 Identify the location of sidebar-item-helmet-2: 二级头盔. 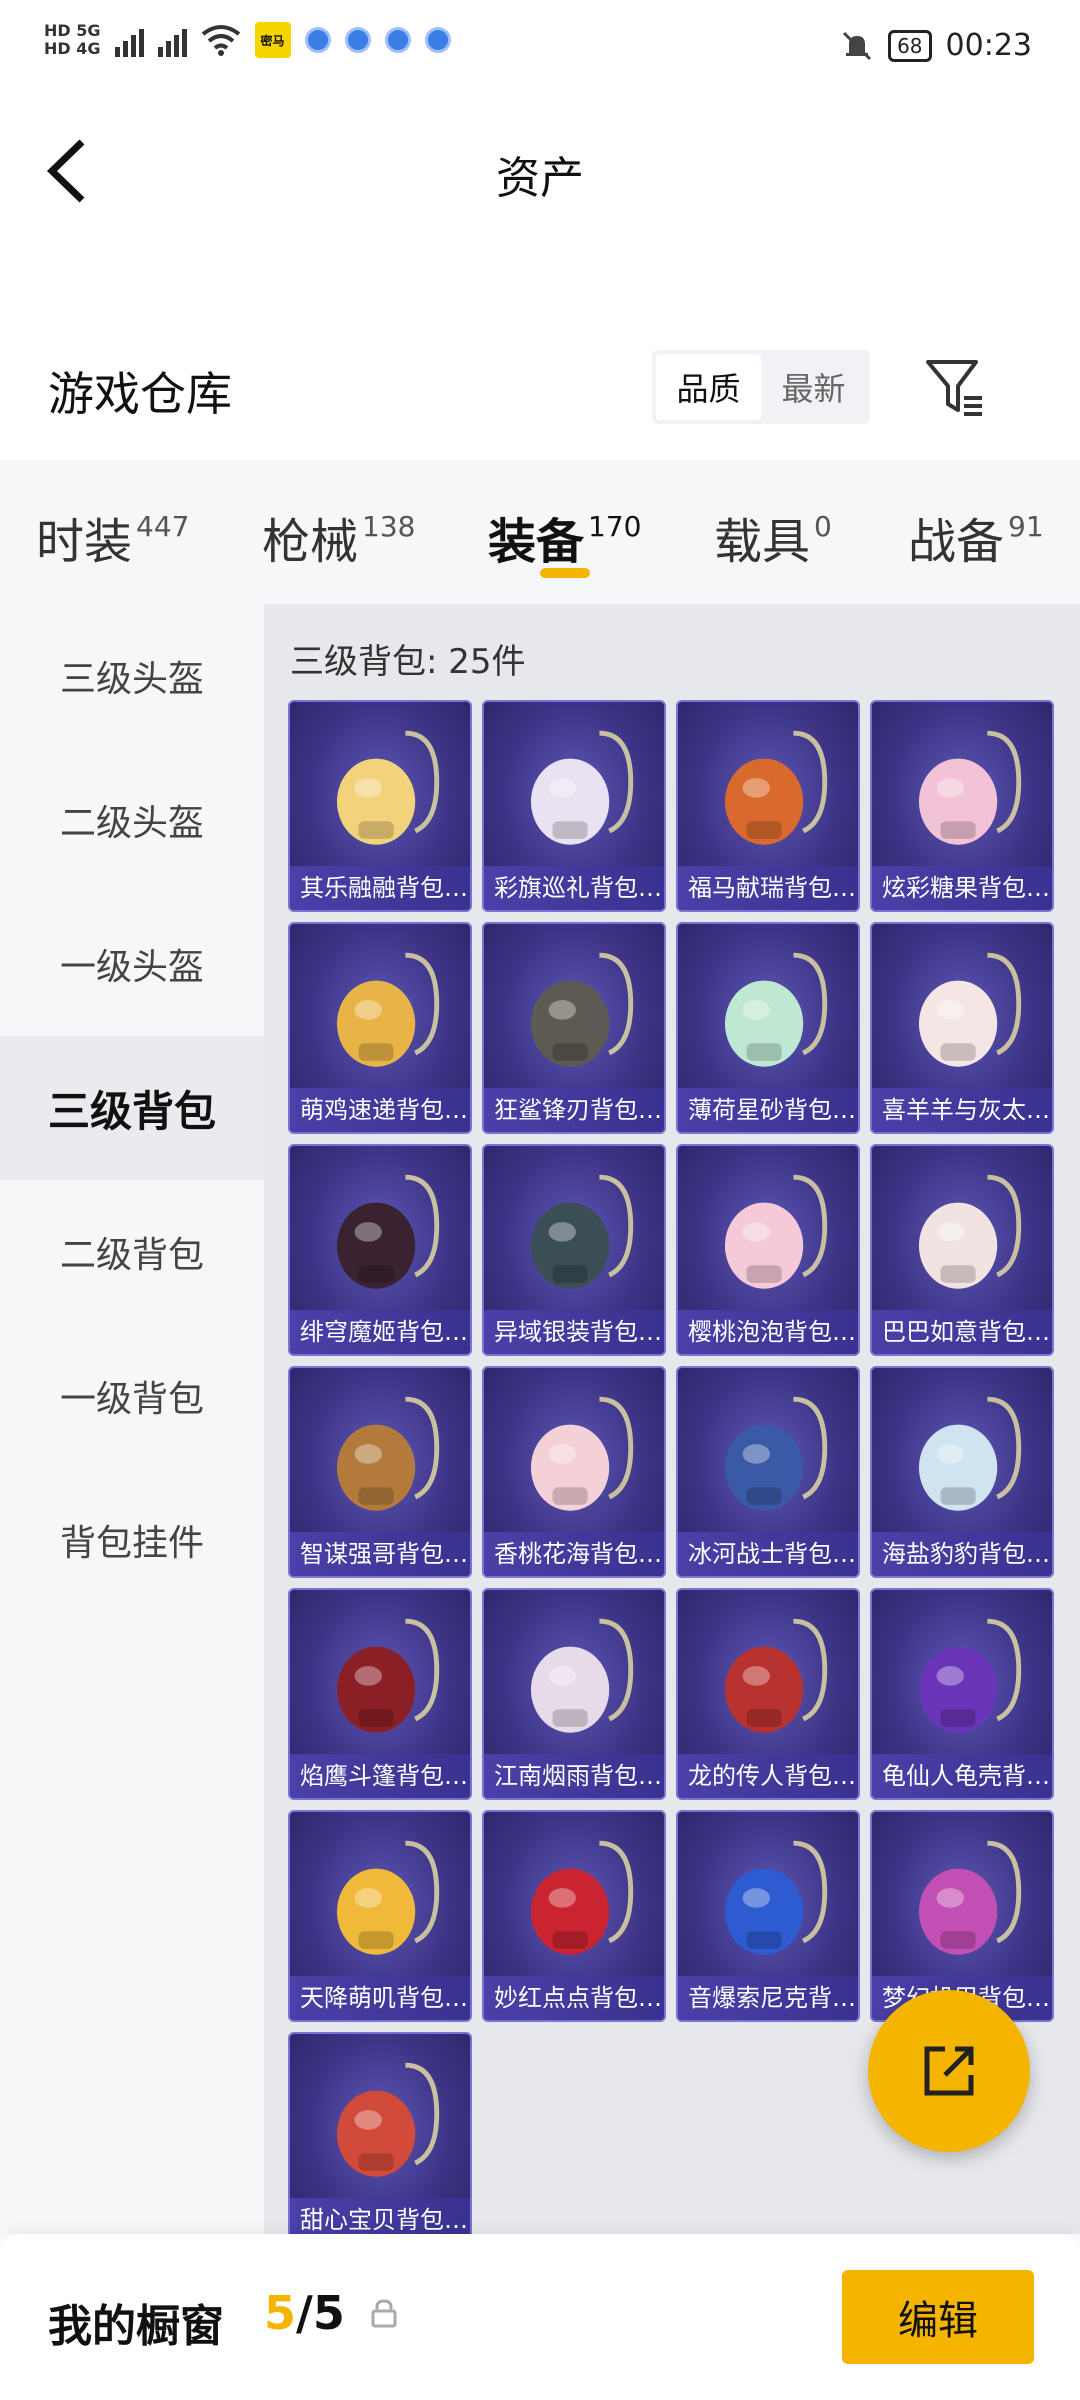
(132, 820).